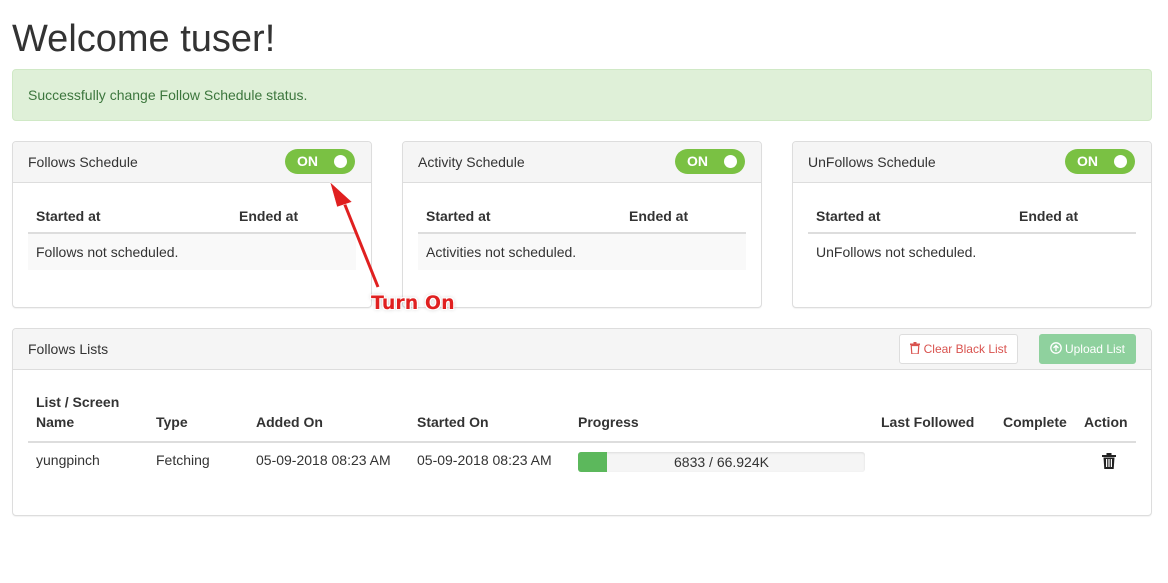  Describe the element at coordinates (710, 161) in the screenshot. I see `activity-schedule-toggle: ON` at that location.